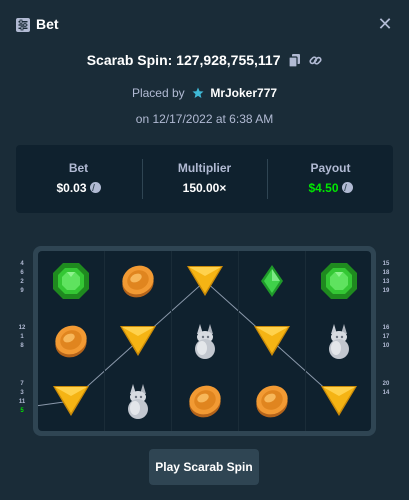 This screenshot has height=500, width=409. I want to click on close-icon: ✕, so click(385, 24).